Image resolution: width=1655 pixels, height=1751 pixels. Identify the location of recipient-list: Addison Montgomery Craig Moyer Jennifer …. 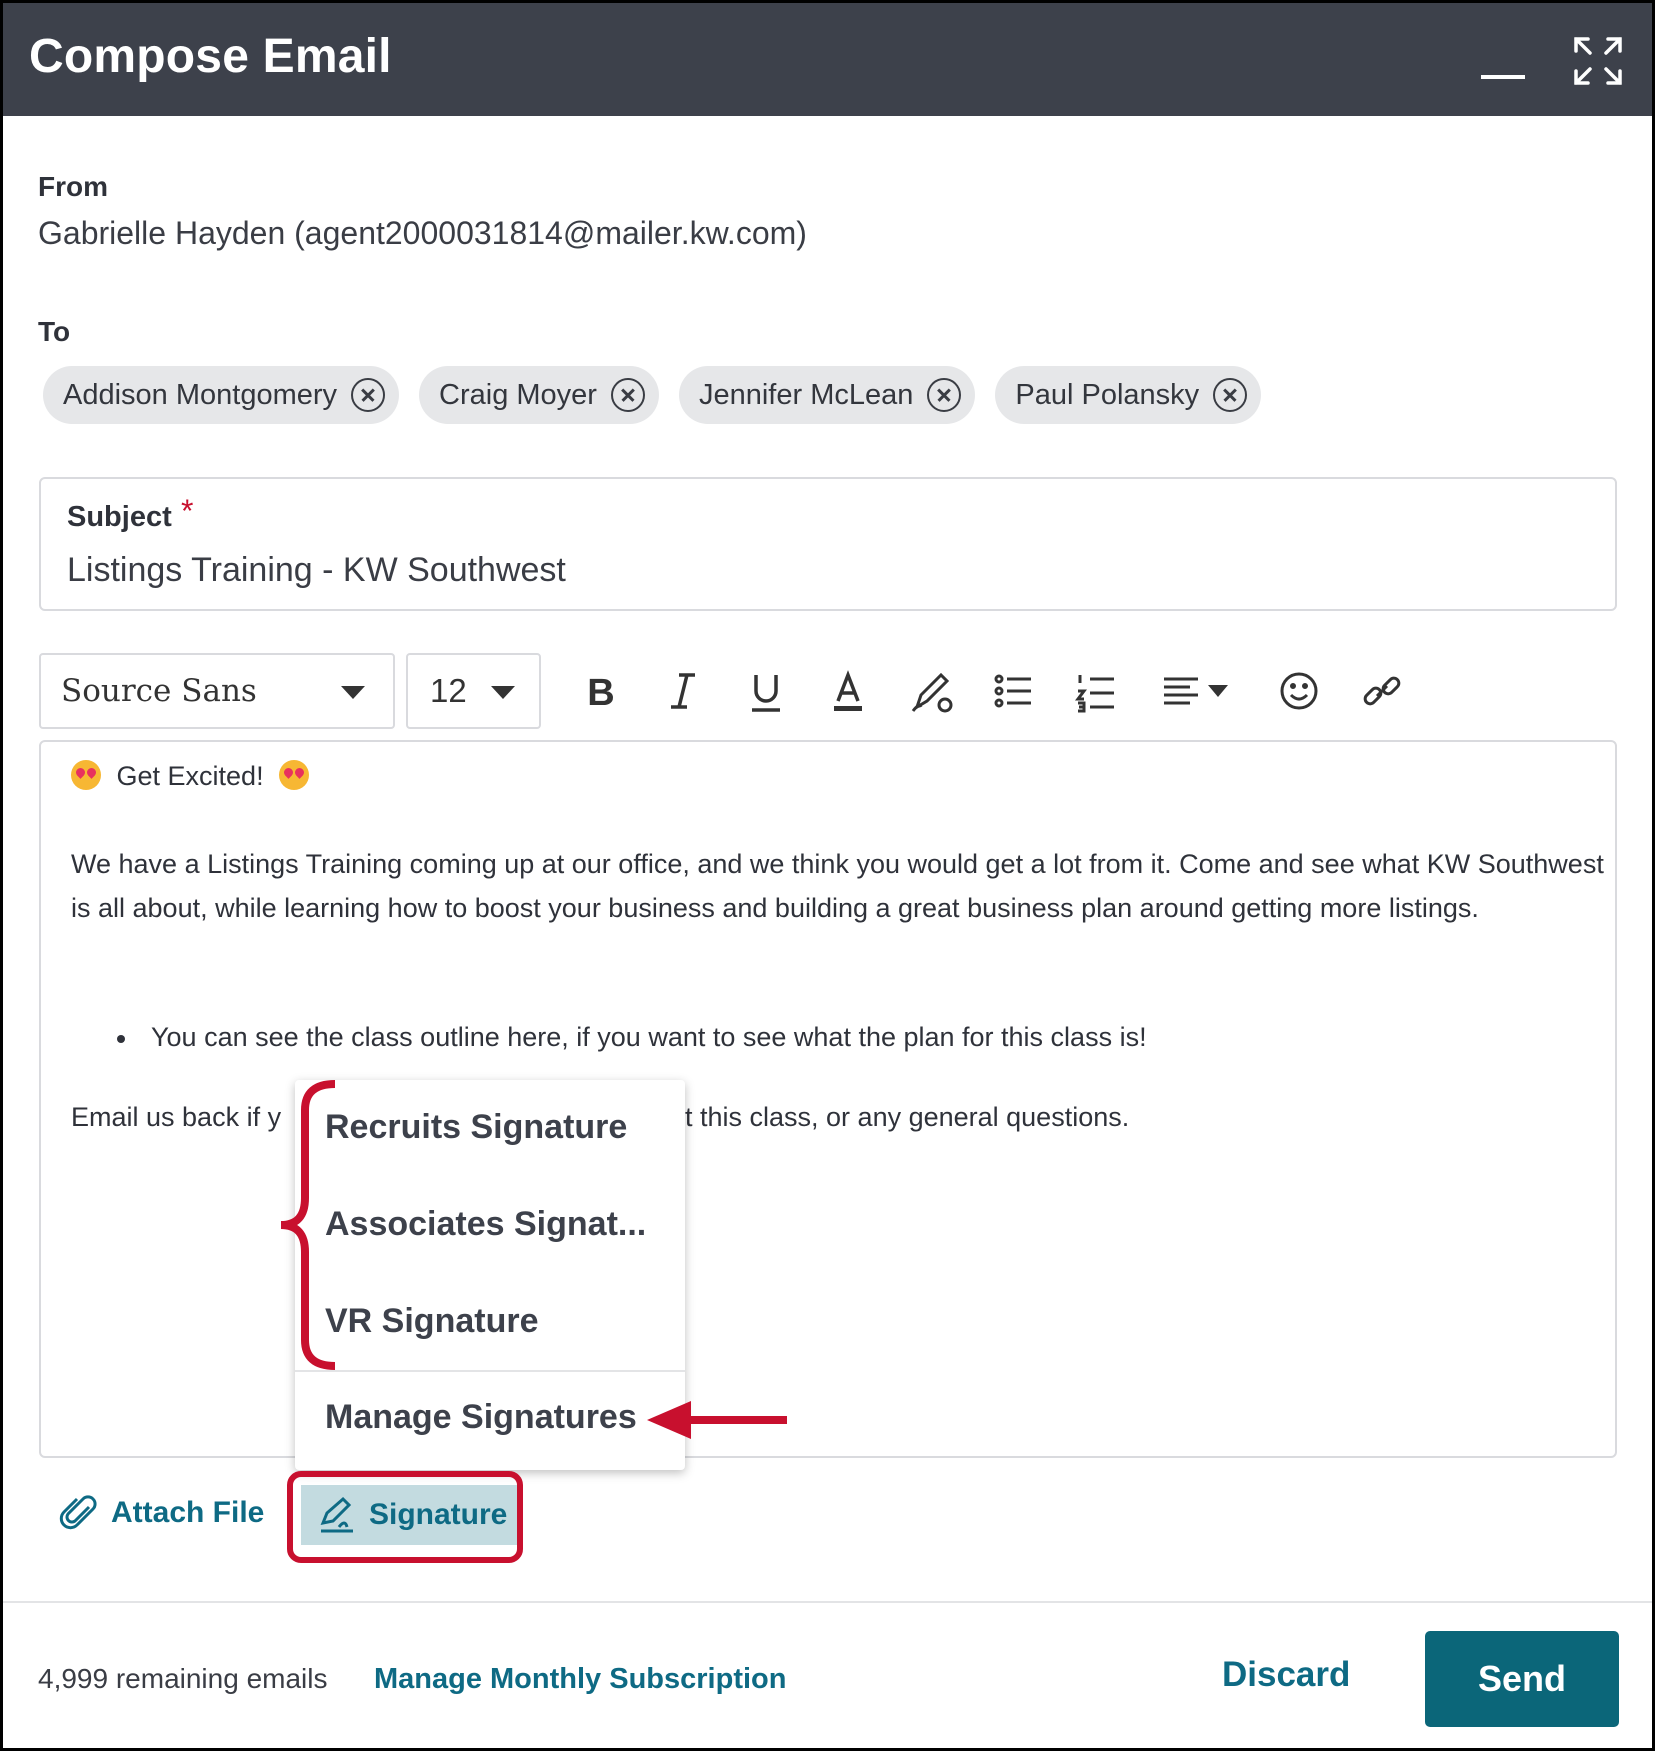
(652, 395).